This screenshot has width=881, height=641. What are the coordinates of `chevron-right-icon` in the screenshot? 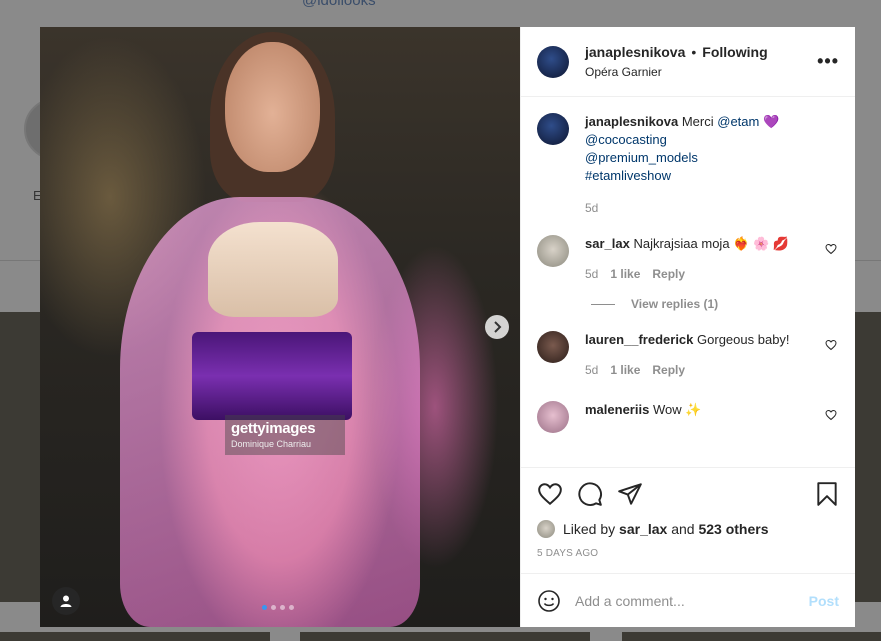 It's located at (498, 327).